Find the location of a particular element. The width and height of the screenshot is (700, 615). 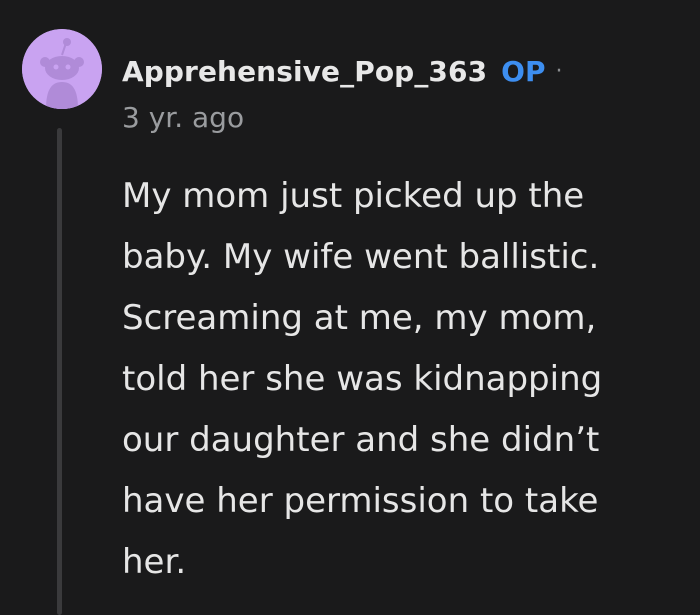

op-badge: OP is located at coordinates (523, 71).